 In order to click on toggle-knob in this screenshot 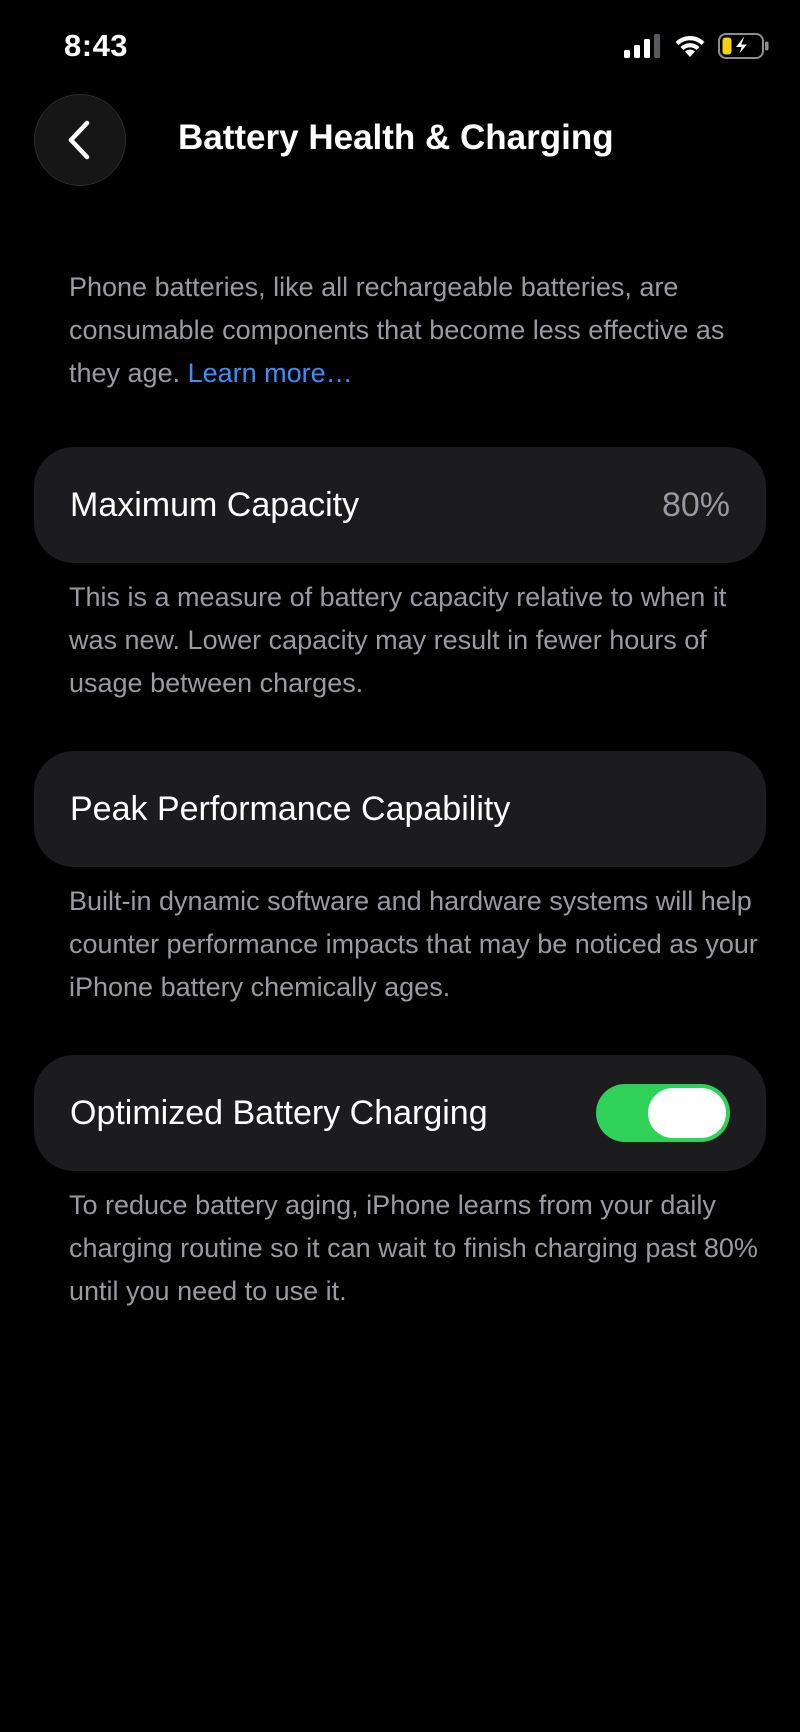, I will do `click(687, 1113)`.